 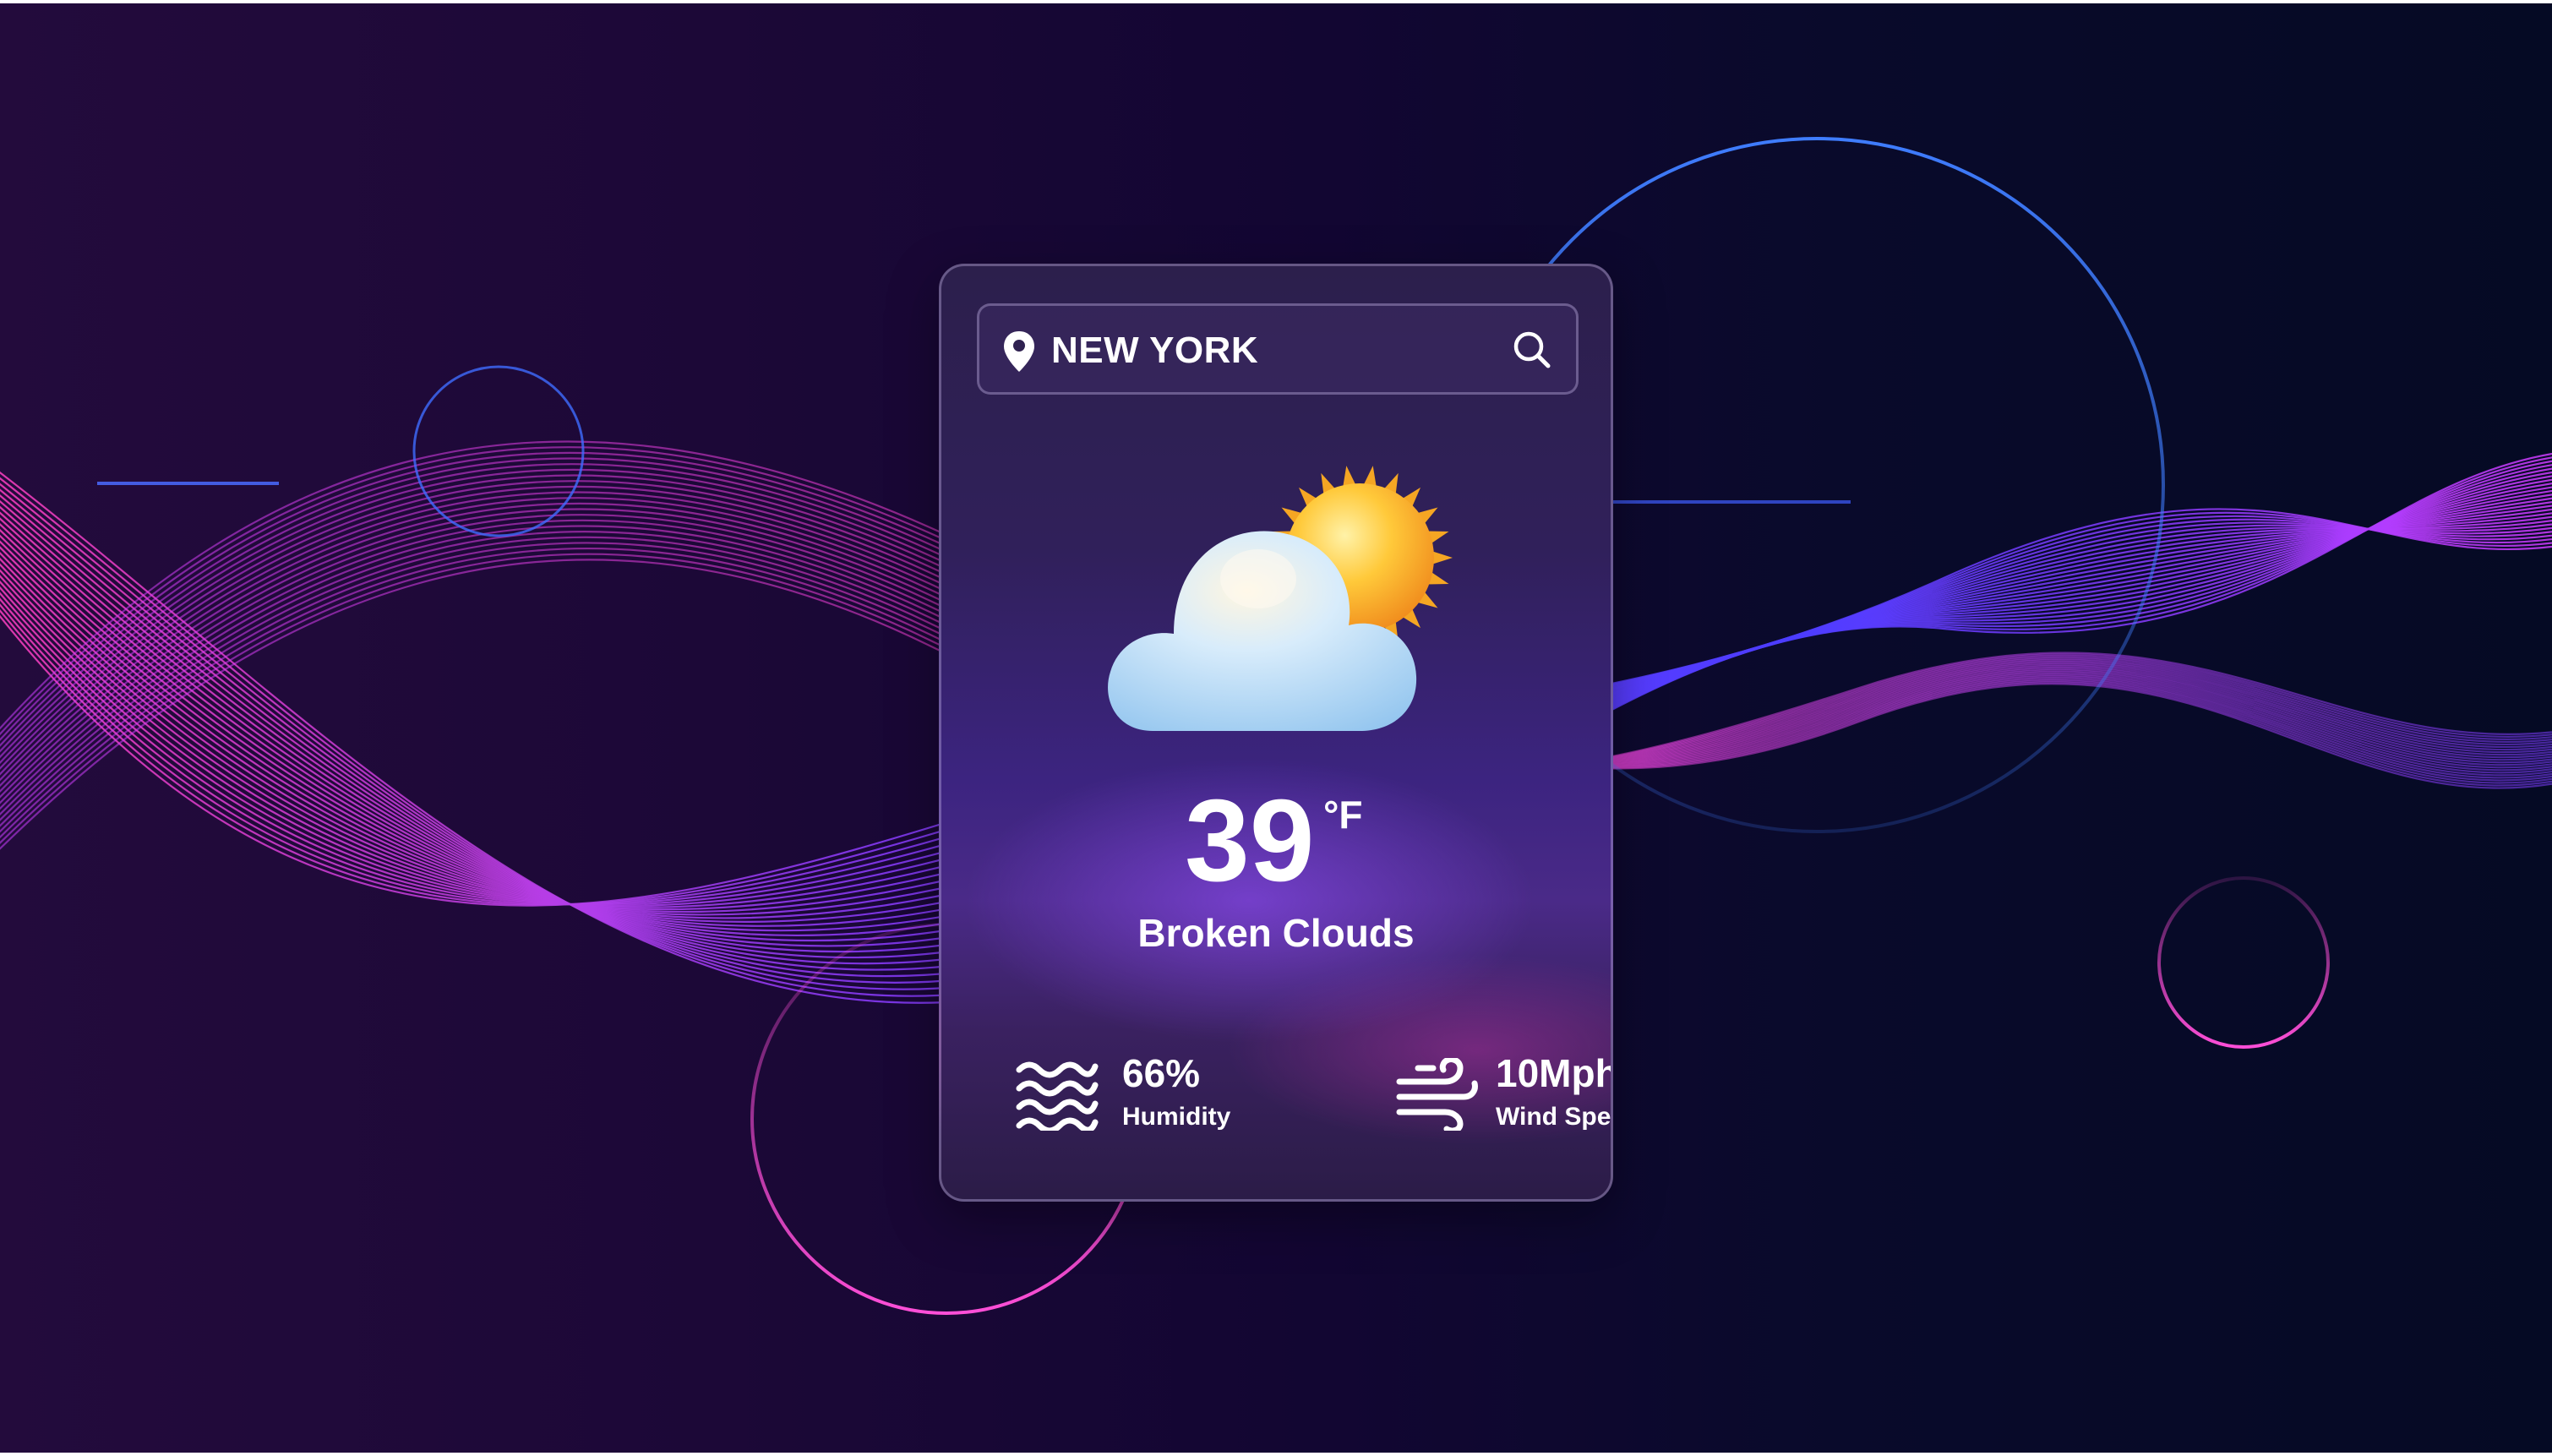 What do you see at coordinates (1437, 1094) in the screenshot?
I see `wind-icon` at bounding box center [1437, 1094].